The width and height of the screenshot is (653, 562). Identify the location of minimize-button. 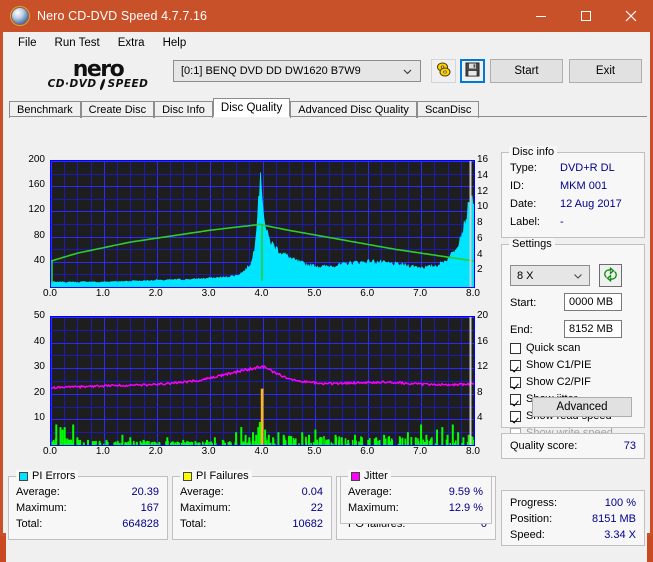
(540, 16).